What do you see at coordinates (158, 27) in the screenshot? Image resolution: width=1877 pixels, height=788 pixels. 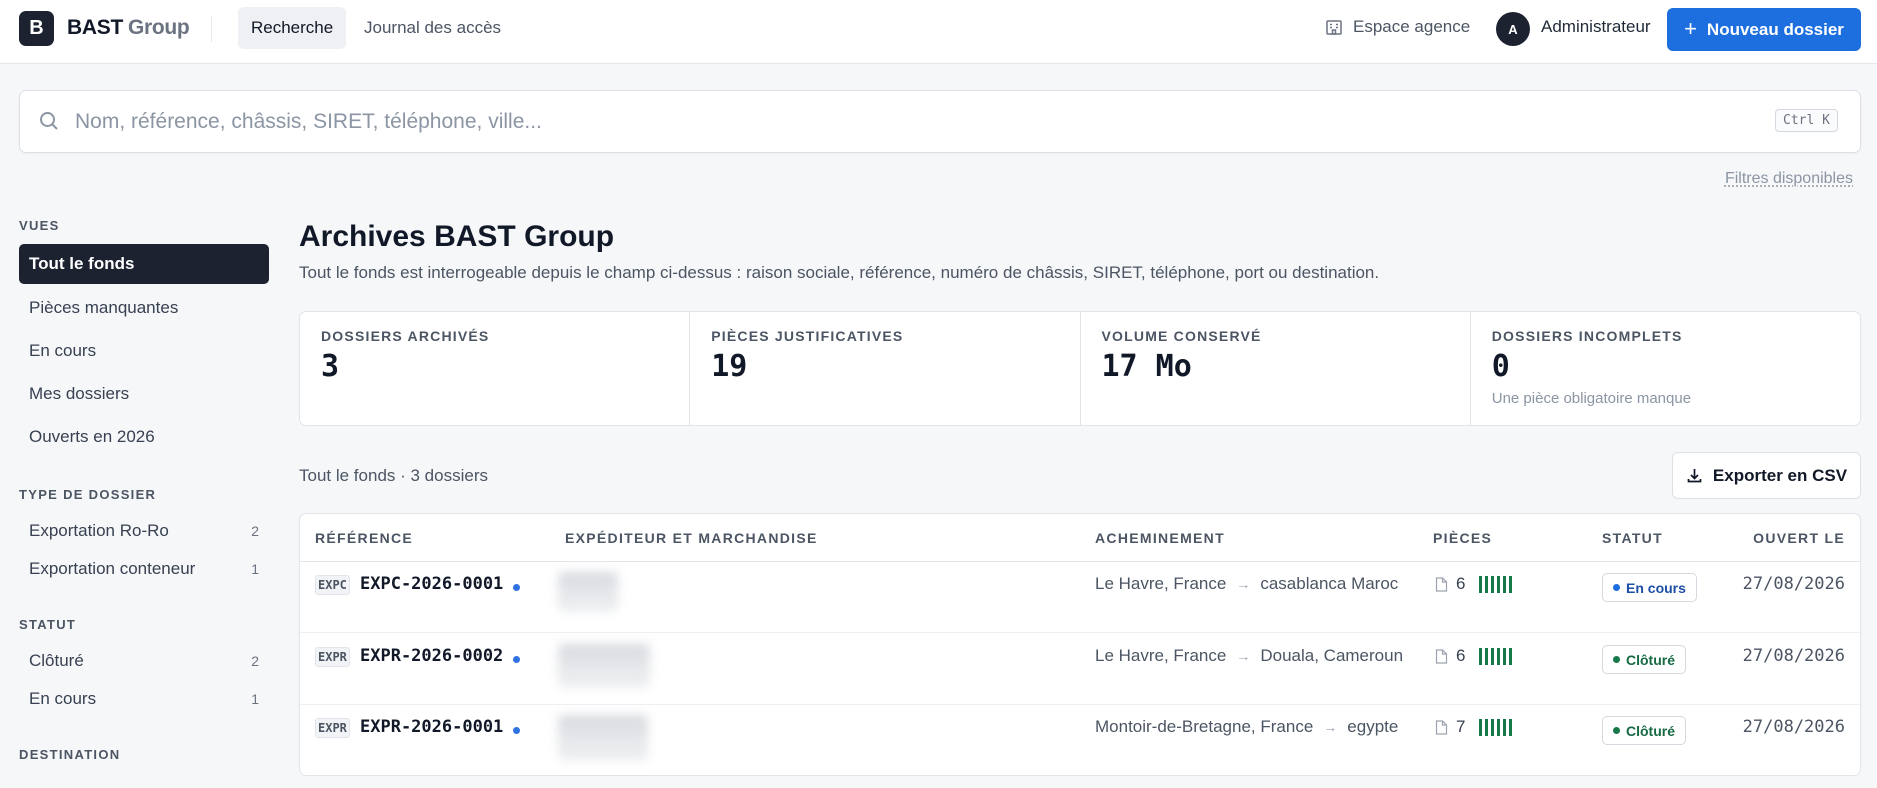 I see `brand-name-suffix: Group` at bounding box center [158, 27].